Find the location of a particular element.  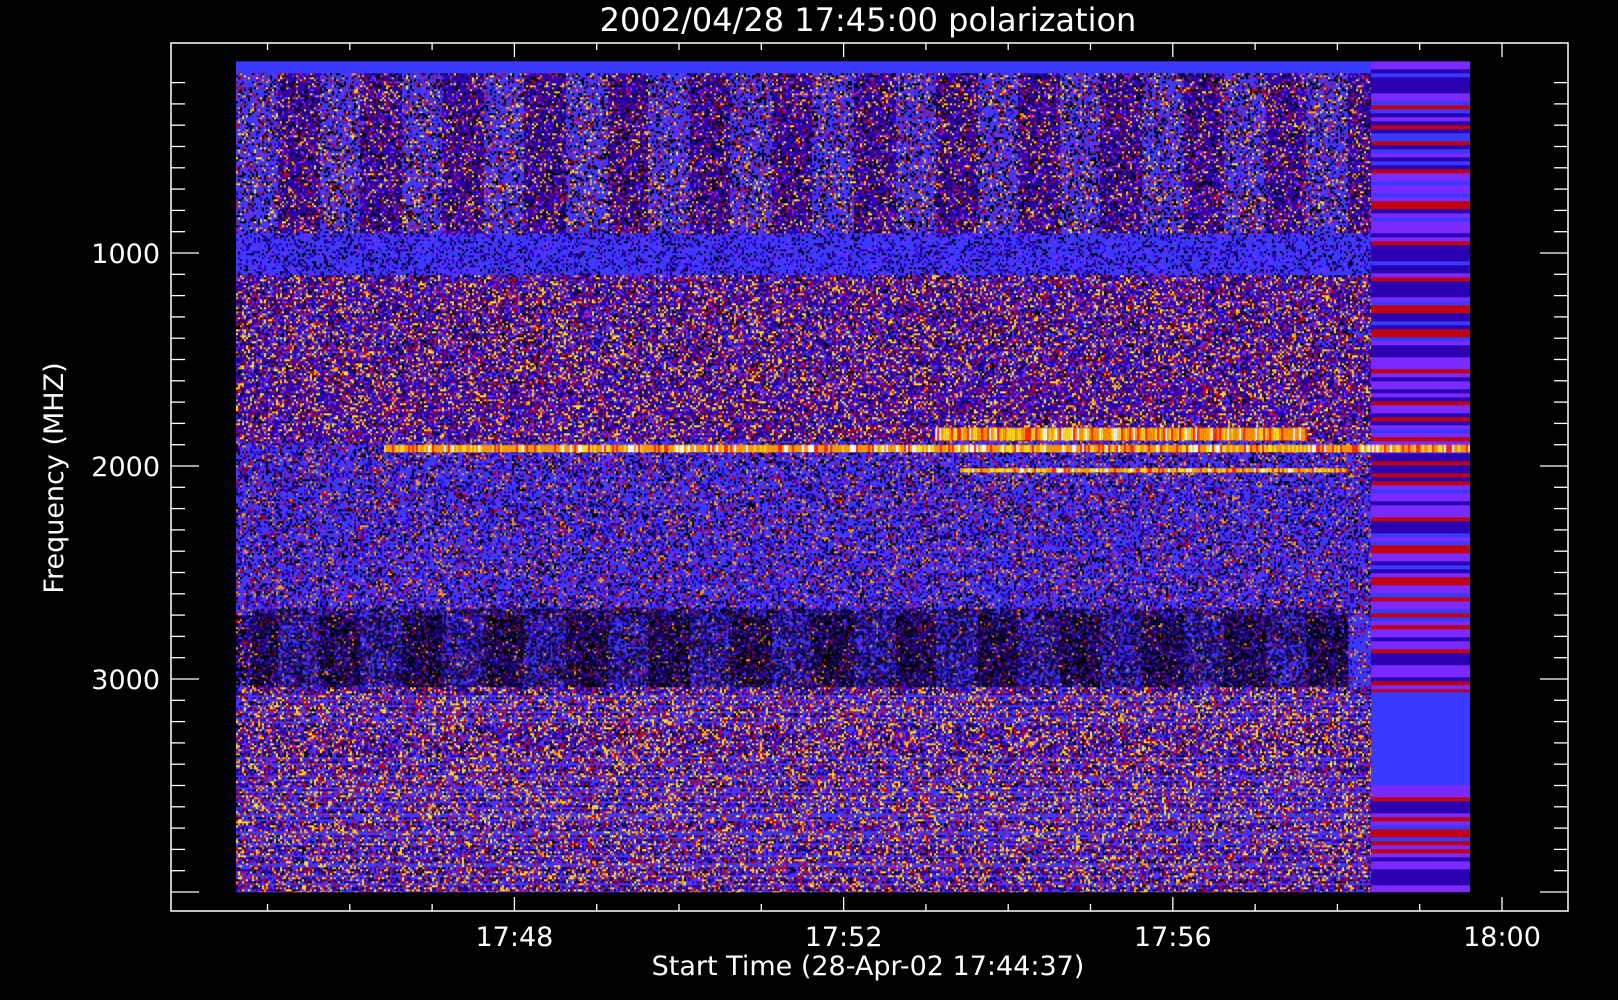

x-tick-label: 17:56 is located at coordinates (1173, 937).